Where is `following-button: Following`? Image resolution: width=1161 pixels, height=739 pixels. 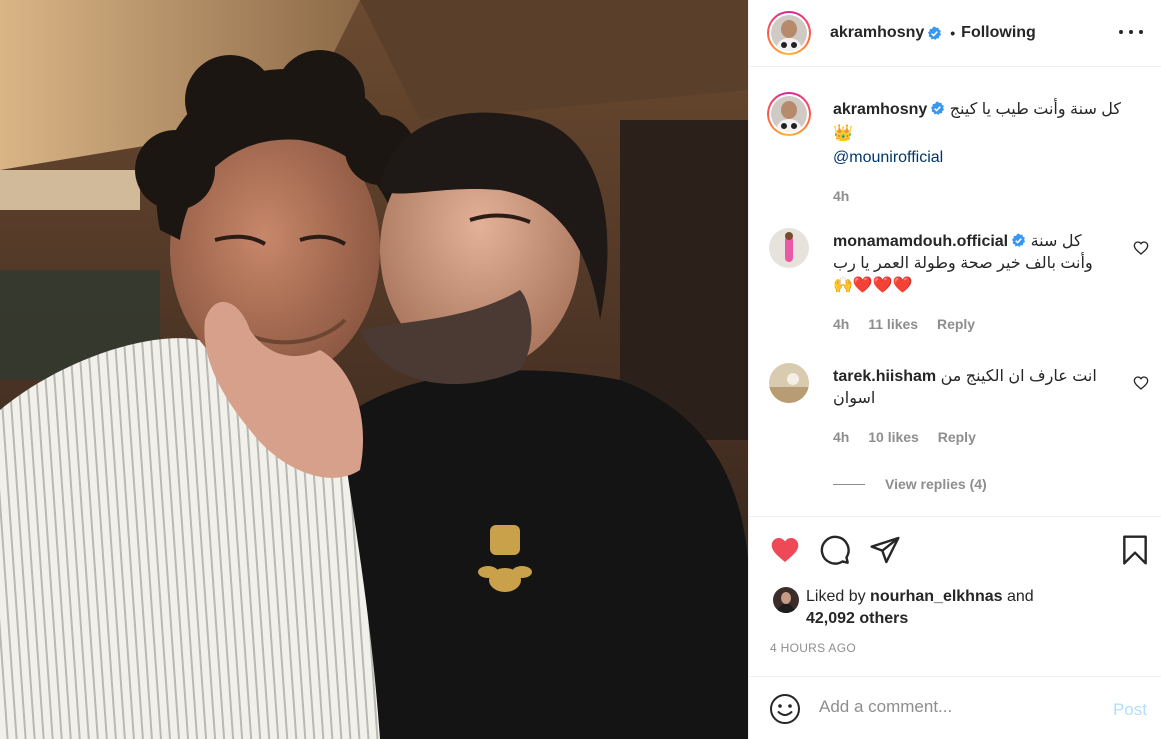
following-button: Following is located at coordinates (998, 33).